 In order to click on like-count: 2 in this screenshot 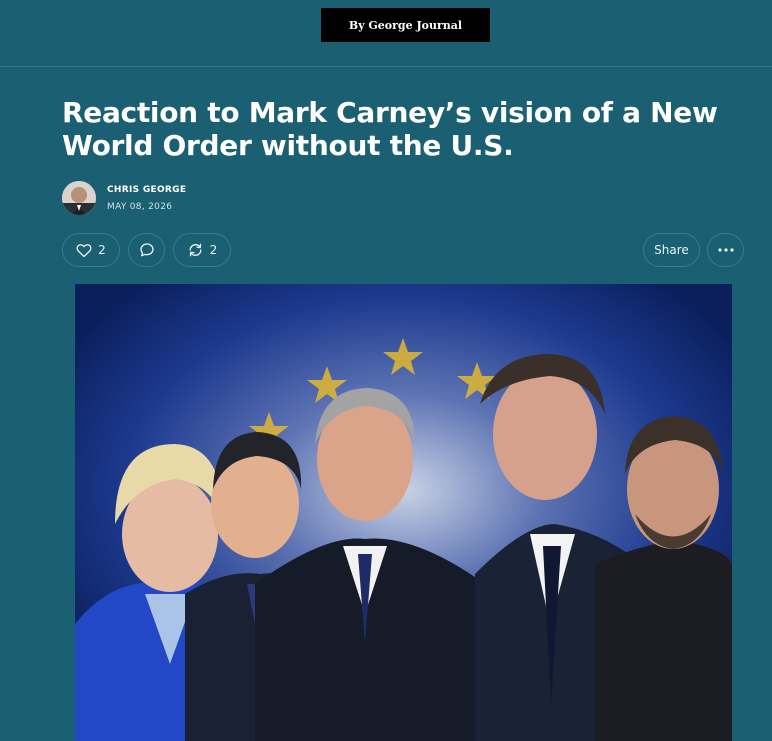, I will do `click(102, 250)`.